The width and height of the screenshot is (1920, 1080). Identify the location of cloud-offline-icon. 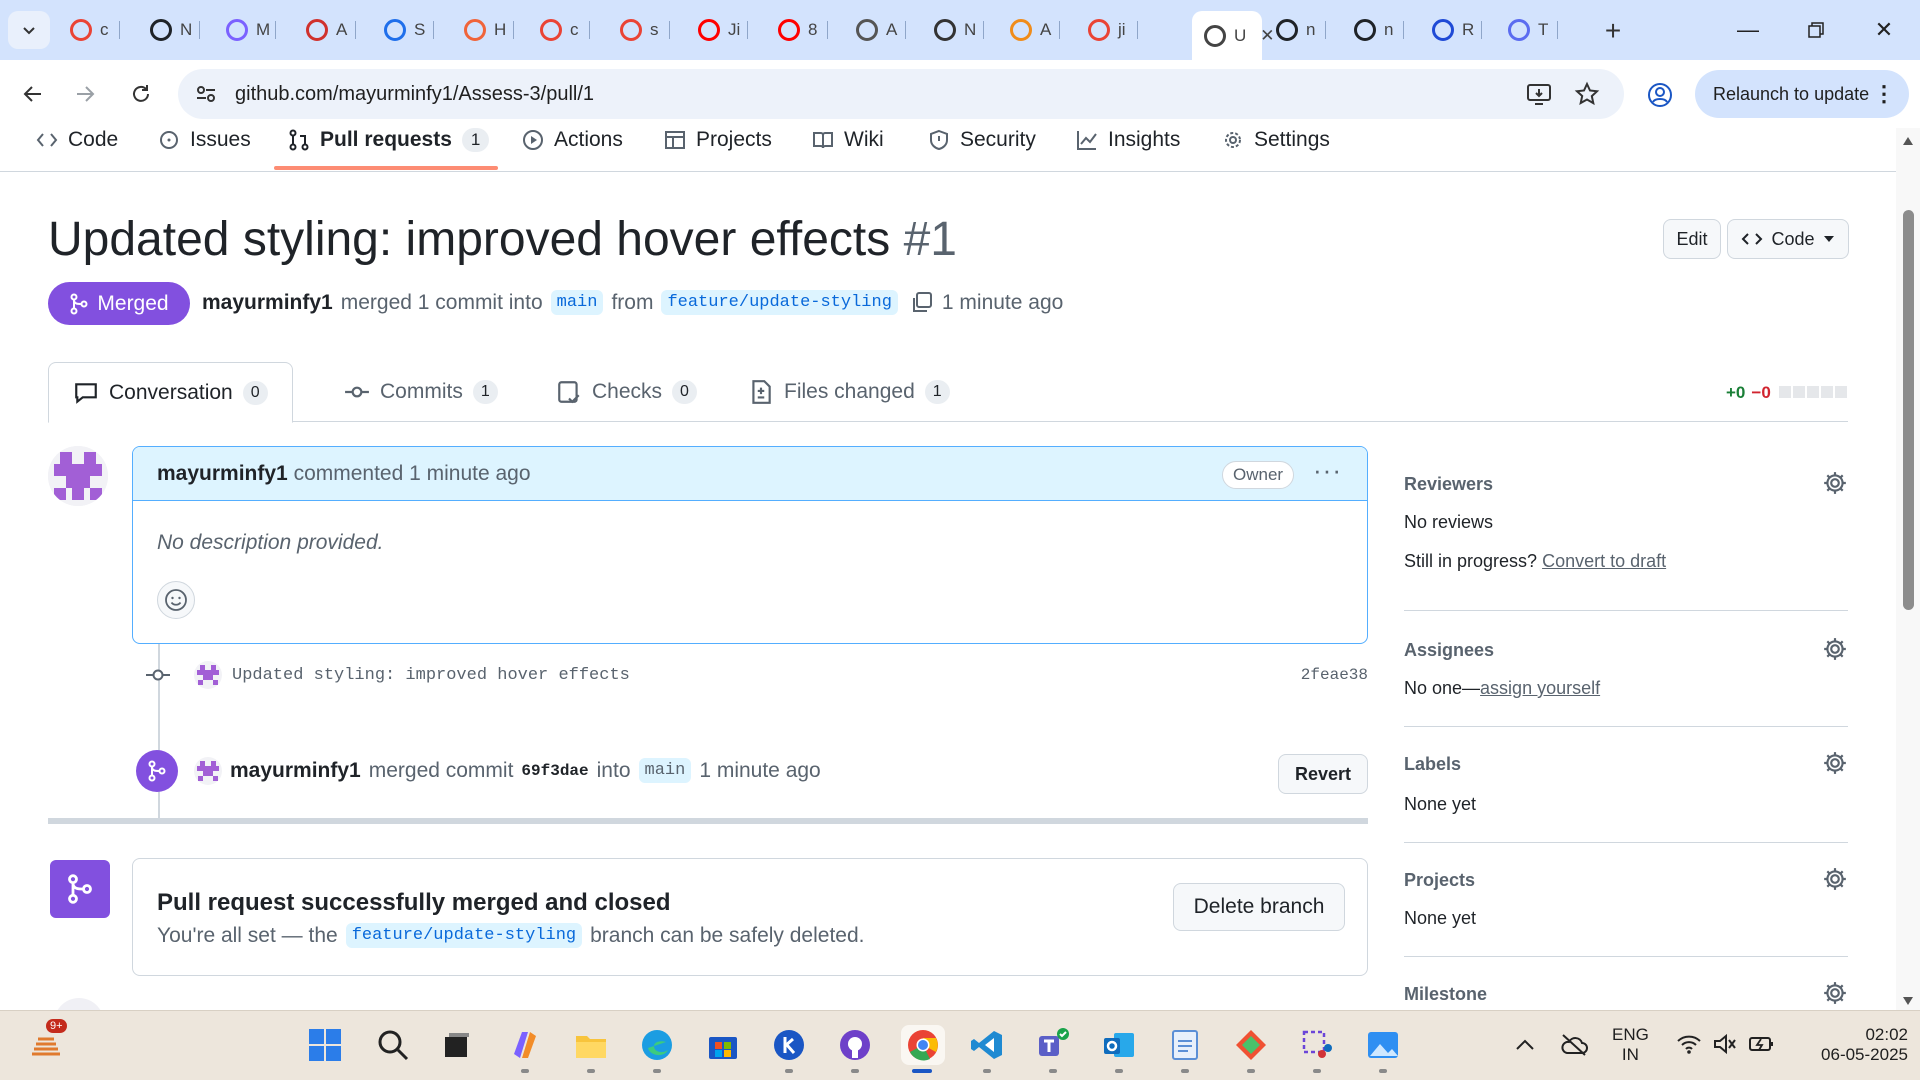
(1574, 1045).